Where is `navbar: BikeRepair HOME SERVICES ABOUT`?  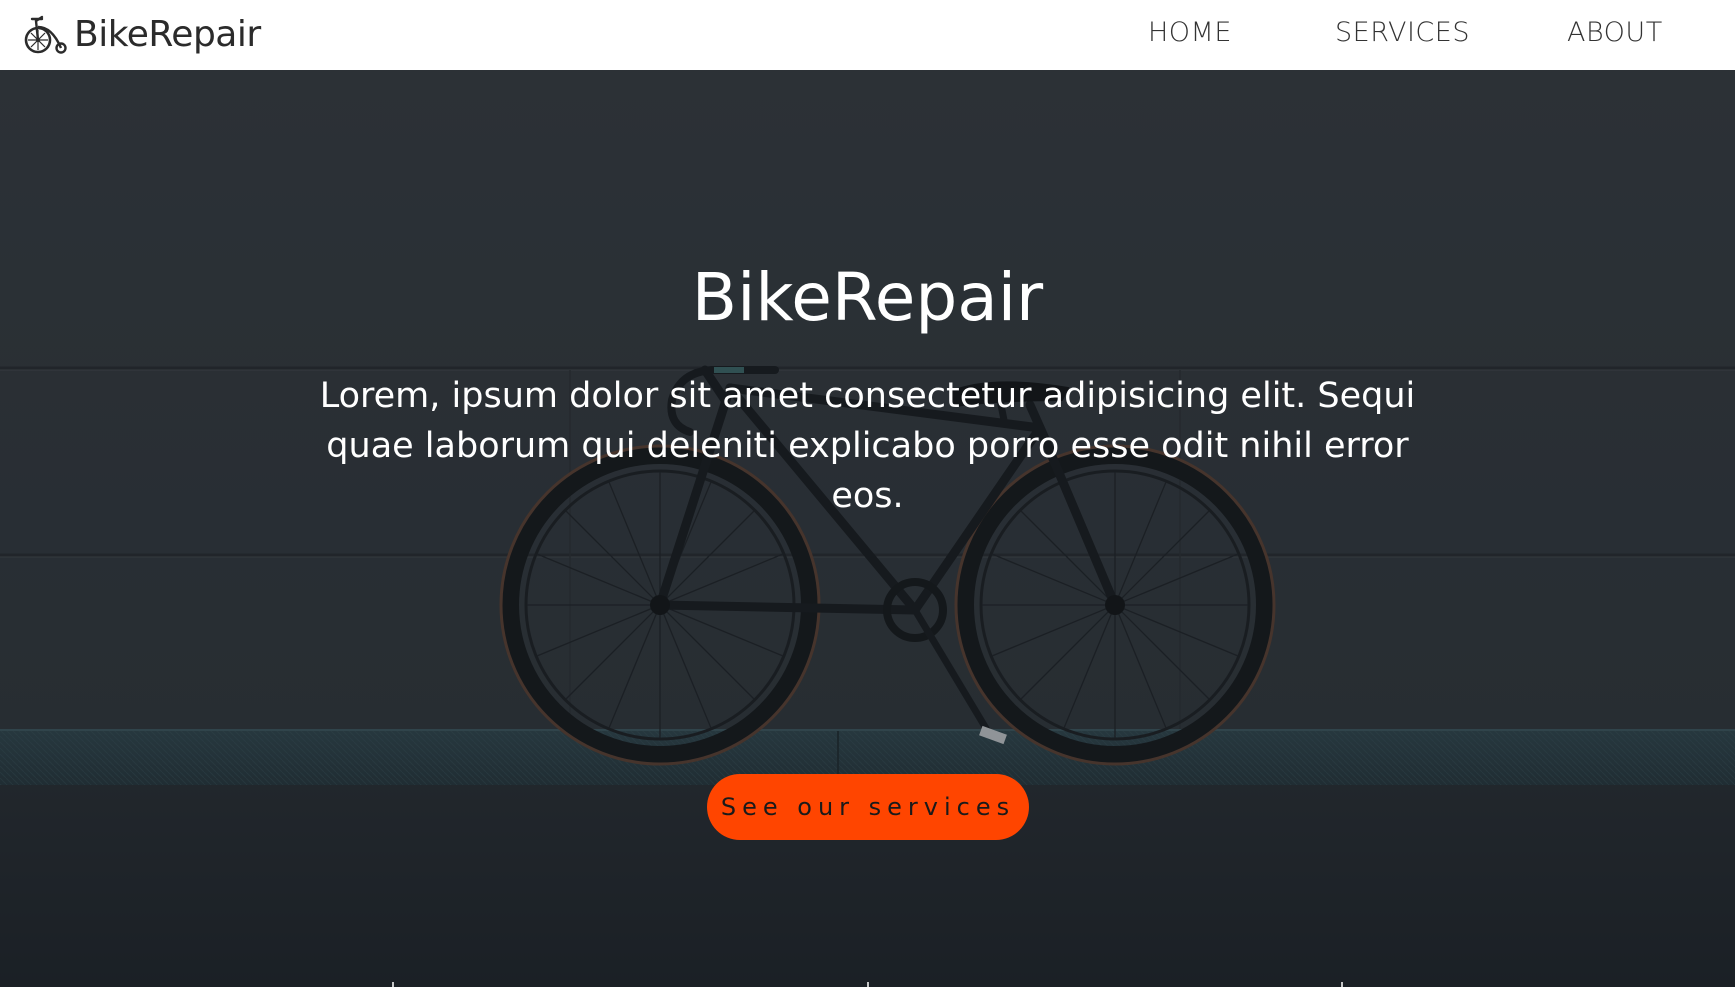
navbar: BikeRepair HOME SERVICES ABOUT is located at coordinates (867, 35).